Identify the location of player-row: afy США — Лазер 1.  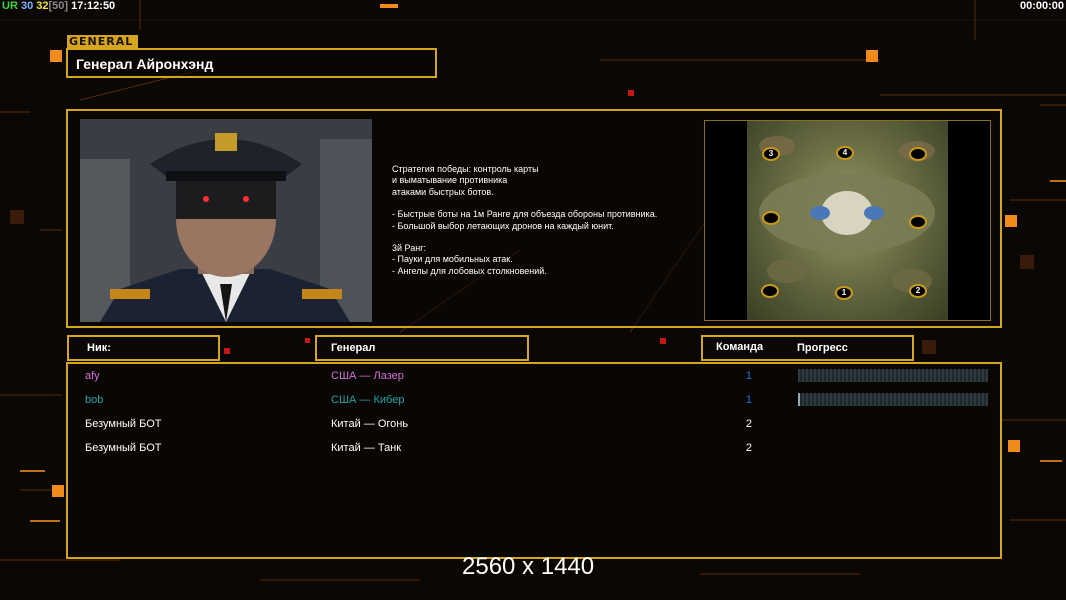
(534, 376).